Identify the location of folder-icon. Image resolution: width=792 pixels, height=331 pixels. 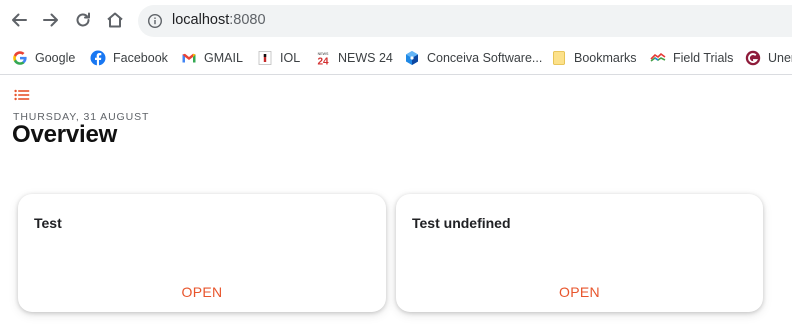
(559, 58).